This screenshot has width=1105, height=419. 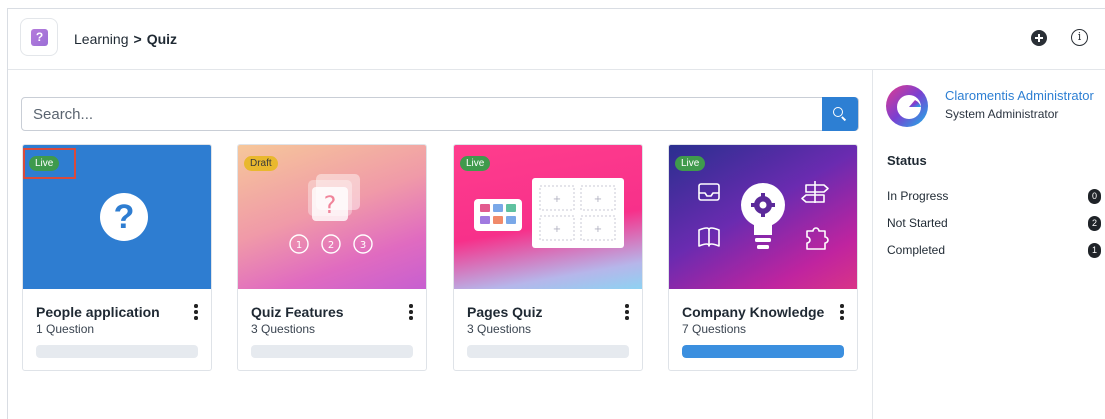 I want to click on quiz-card: Live Company Knowledge 7 Questions, so click(x=763, y=257).